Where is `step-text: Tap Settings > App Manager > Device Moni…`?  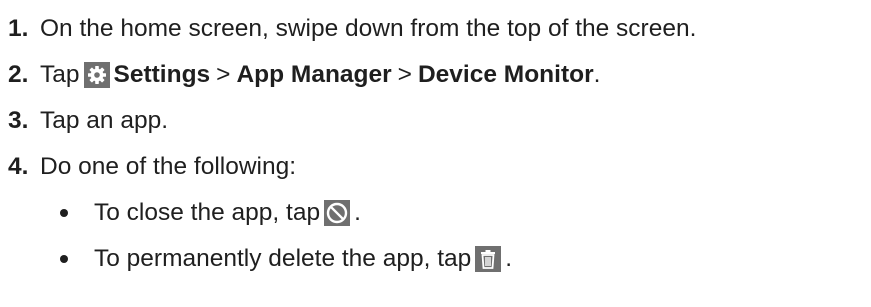 step-text: Tap Settings > App Manager > Device Moni… is located at coordinates (320, 75).